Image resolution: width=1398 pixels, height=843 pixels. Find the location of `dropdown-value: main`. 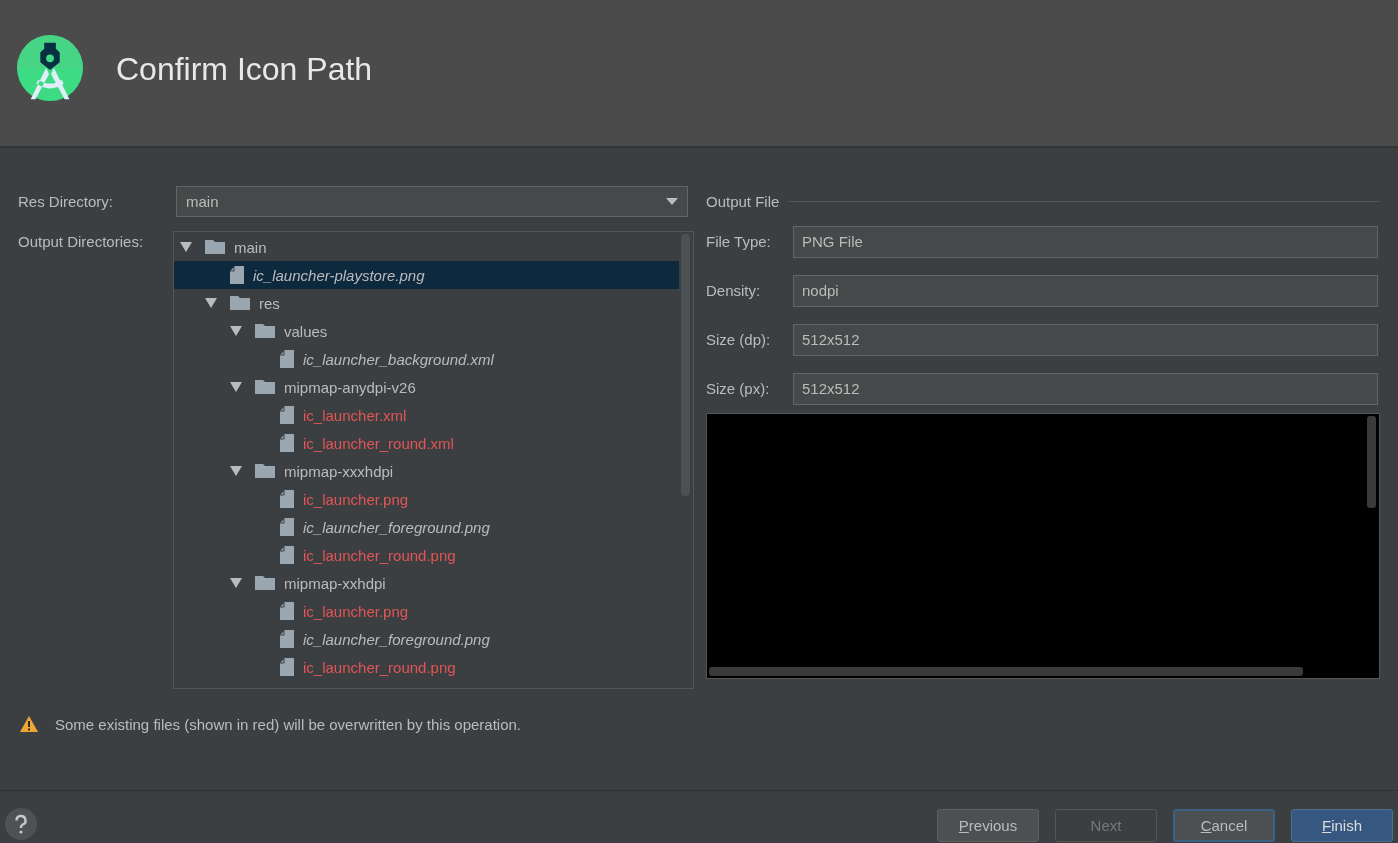

dropdown-value: main is located at coordinates (202, 201).